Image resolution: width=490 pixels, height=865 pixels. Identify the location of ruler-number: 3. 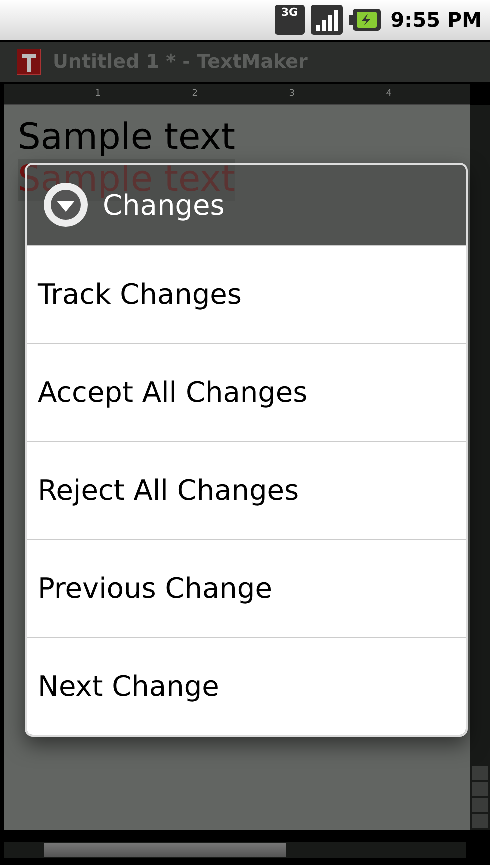
(291, 94).